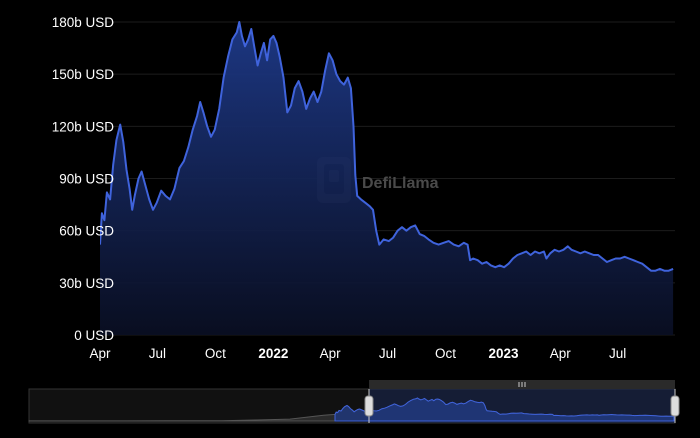  What do you see at coordinates (354, 401) in the screenshot?
I see `time-range-slider` at bounding box center [354, 401].